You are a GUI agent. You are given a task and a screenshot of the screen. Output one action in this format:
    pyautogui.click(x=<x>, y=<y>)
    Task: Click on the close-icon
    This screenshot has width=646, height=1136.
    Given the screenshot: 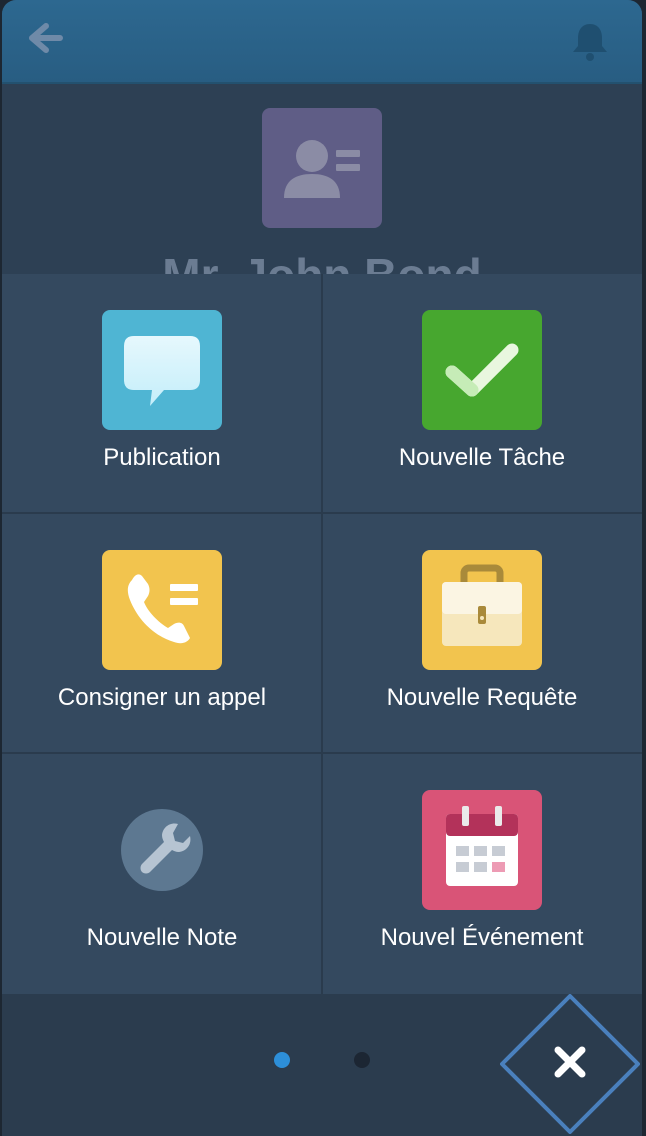 What is the action you would take?
    pyautogui.click(x=570, y=1064)
    